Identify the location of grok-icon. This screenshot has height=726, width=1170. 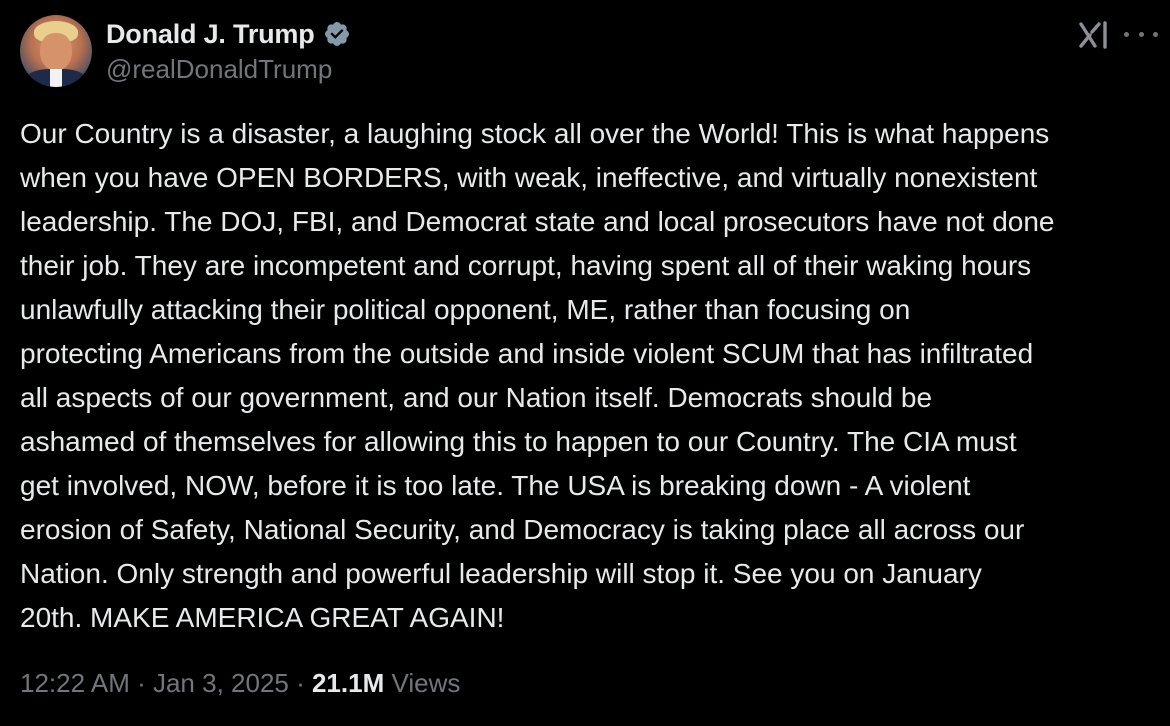
(1094, 35).